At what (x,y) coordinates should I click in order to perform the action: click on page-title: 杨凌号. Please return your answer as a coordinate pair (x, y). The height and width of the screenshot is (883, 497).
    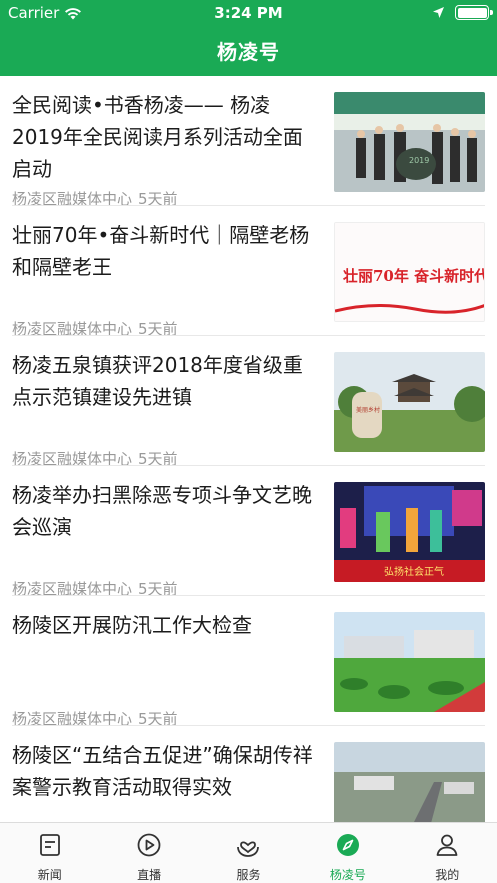
    Looking at the image, I should click on (248, 52).